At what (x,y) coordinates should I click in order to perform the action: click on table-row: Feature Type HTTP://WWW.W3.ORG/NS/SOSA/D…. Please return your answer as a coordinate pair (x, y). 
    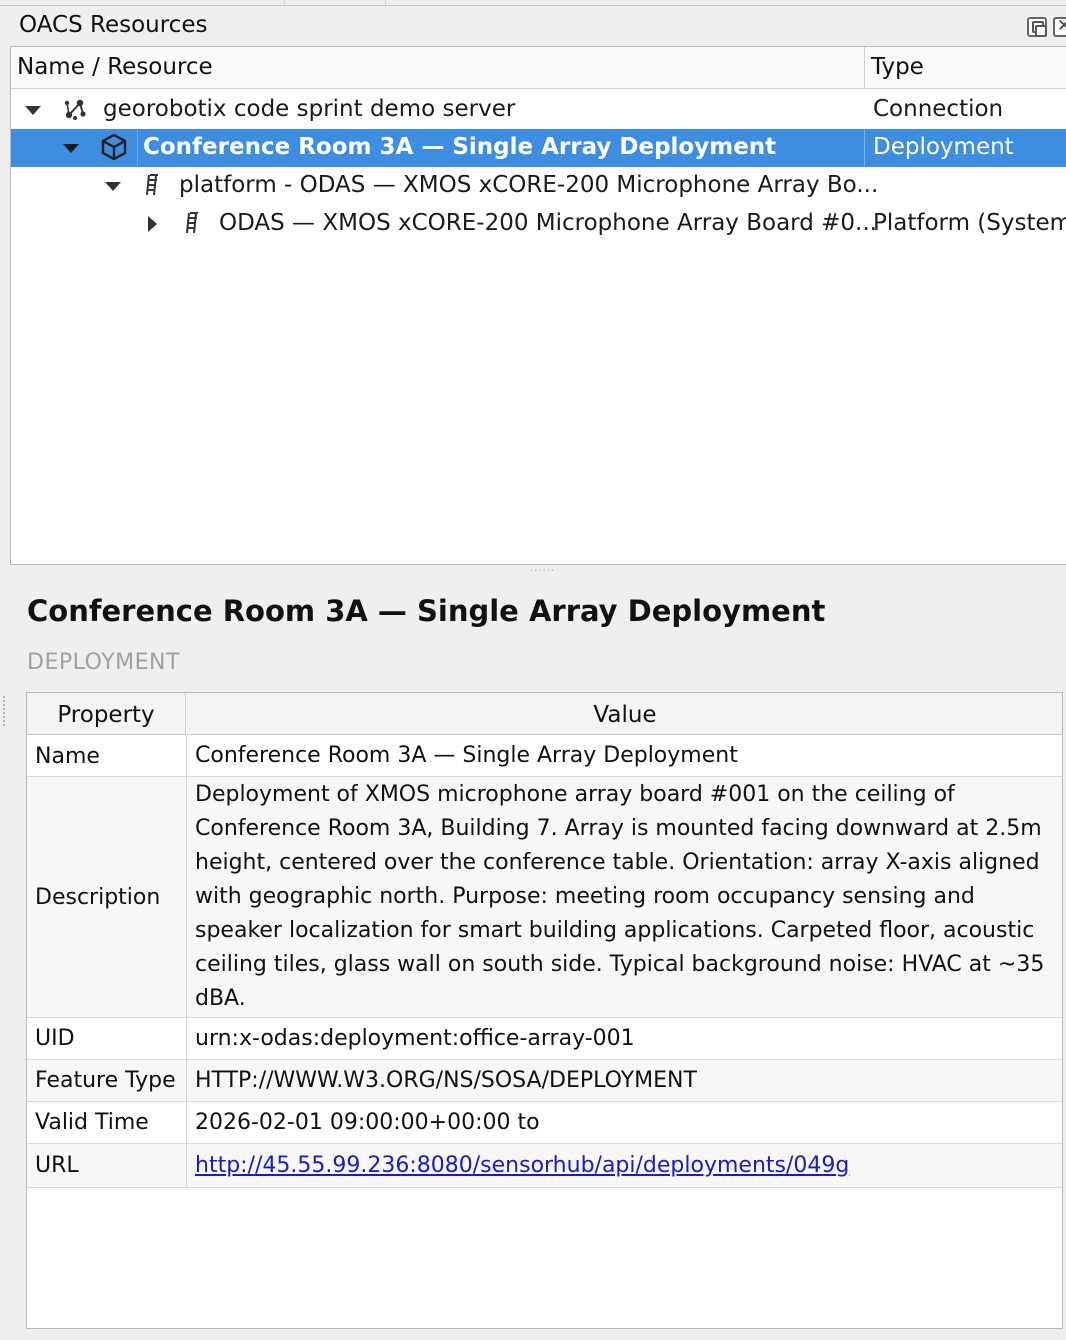
    Looking at the image, I should click on (544, 1081).